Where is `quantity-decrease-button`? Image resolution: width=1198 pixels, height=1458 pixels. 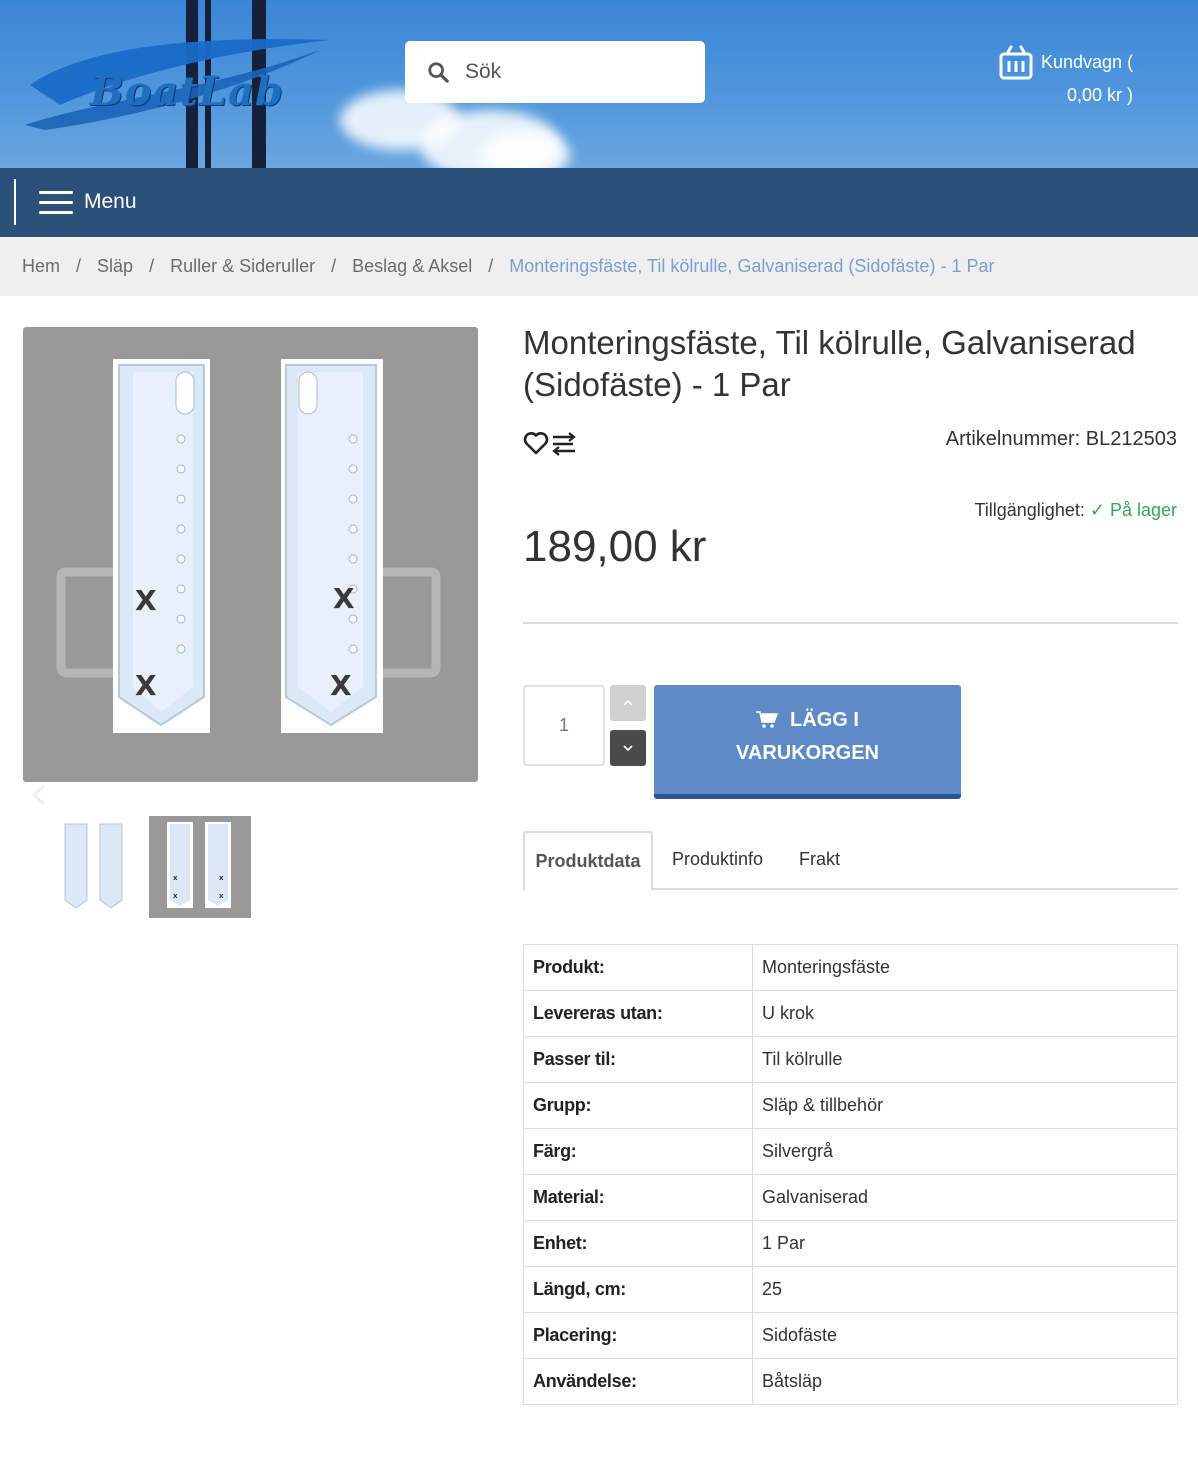
quantity-decrease-button is located at coordinates (628, 748).